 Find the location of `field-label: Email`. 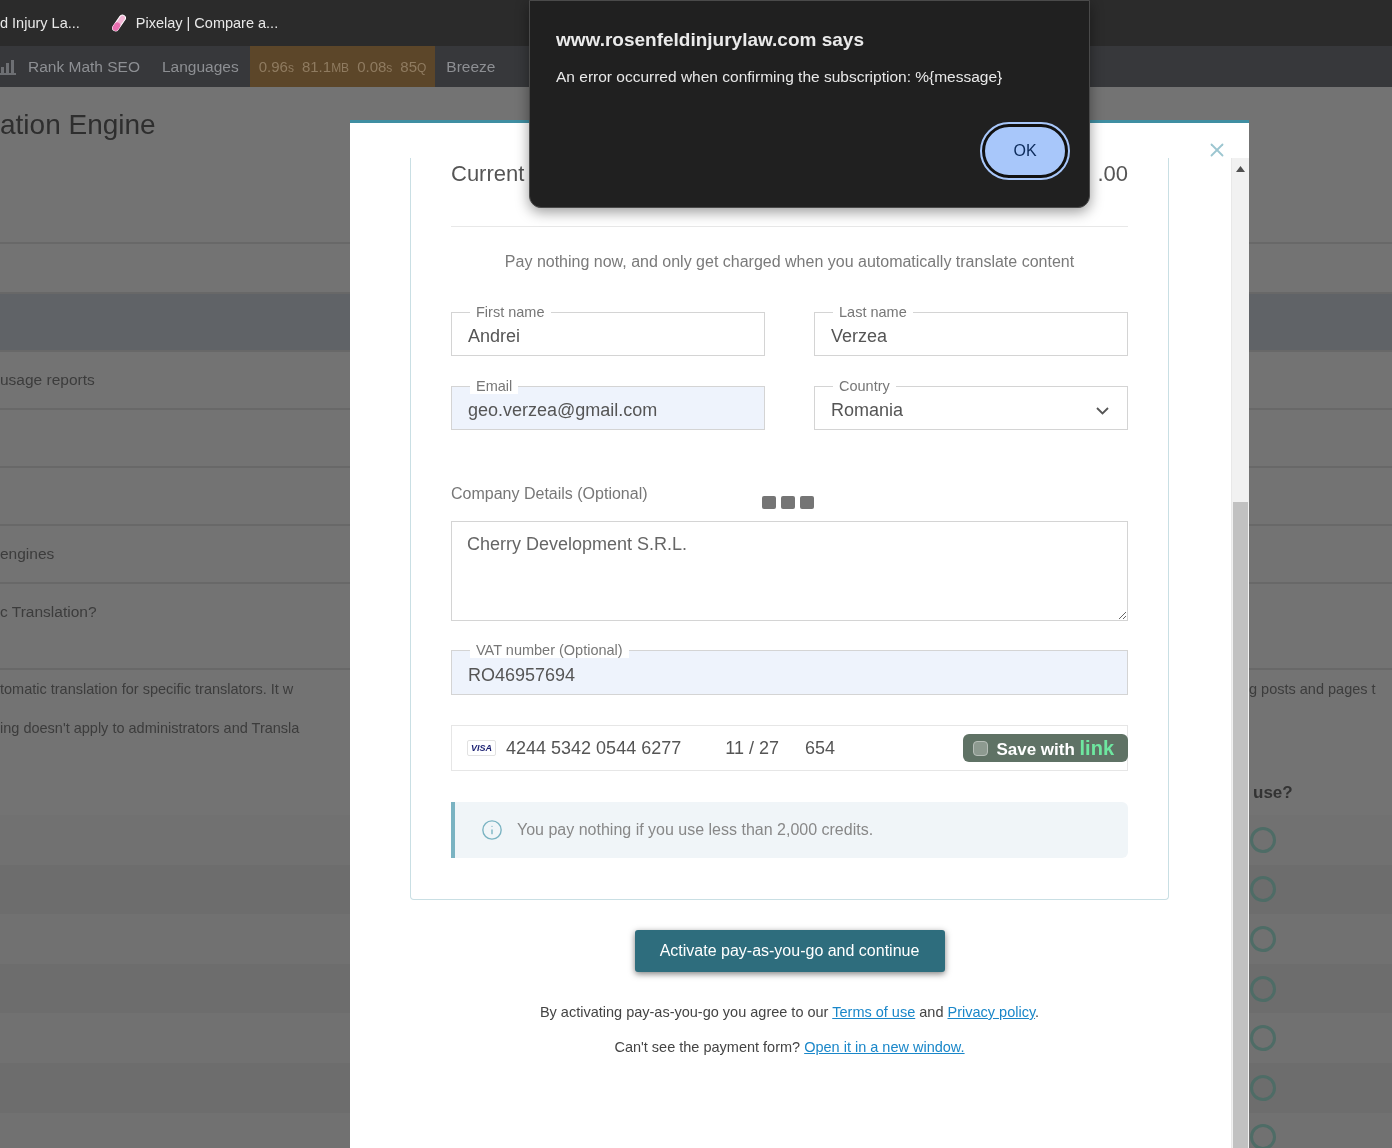

field-label: Email is located at coordinates (494, 386).